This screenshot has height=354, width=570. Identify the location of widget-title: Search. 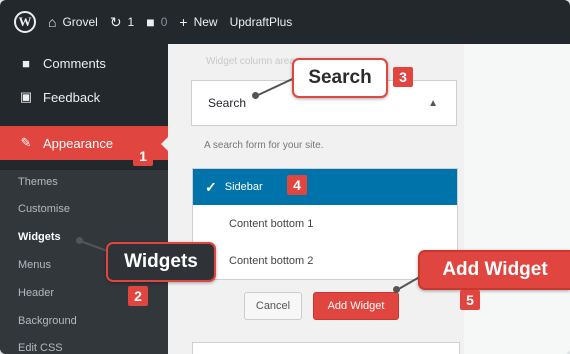
(227, 103).